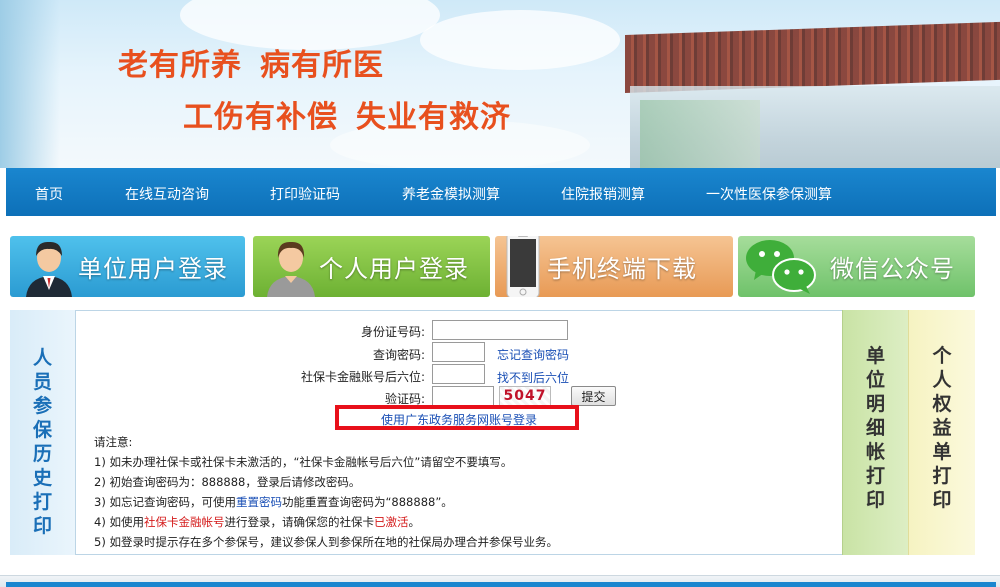  What do you see at coordinates (414, 522) in the screenshot?
I see `notice-text: 。` at bounding box center [414, 522].